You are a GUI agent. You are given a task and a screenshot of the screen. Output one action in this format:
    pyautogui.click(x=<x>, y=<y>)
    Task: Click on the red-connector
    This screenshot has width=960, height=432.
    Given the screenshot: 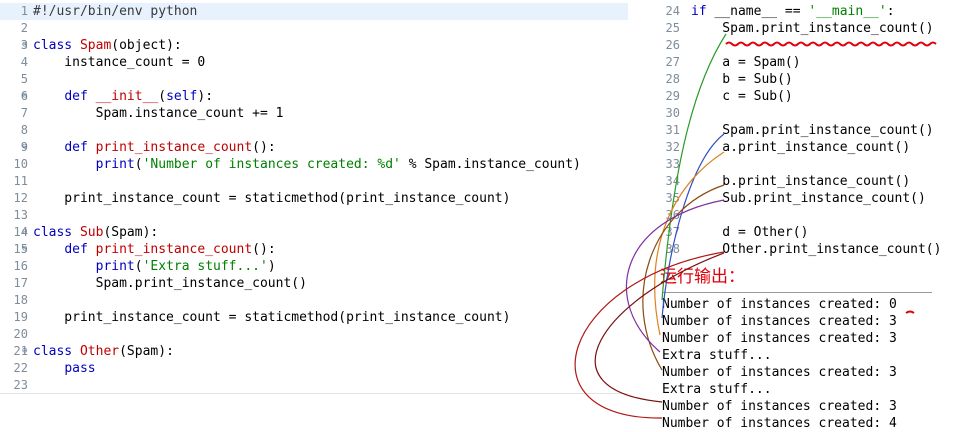 What is the action you would take?
    pyautogui.click(x=649, y=335)
    